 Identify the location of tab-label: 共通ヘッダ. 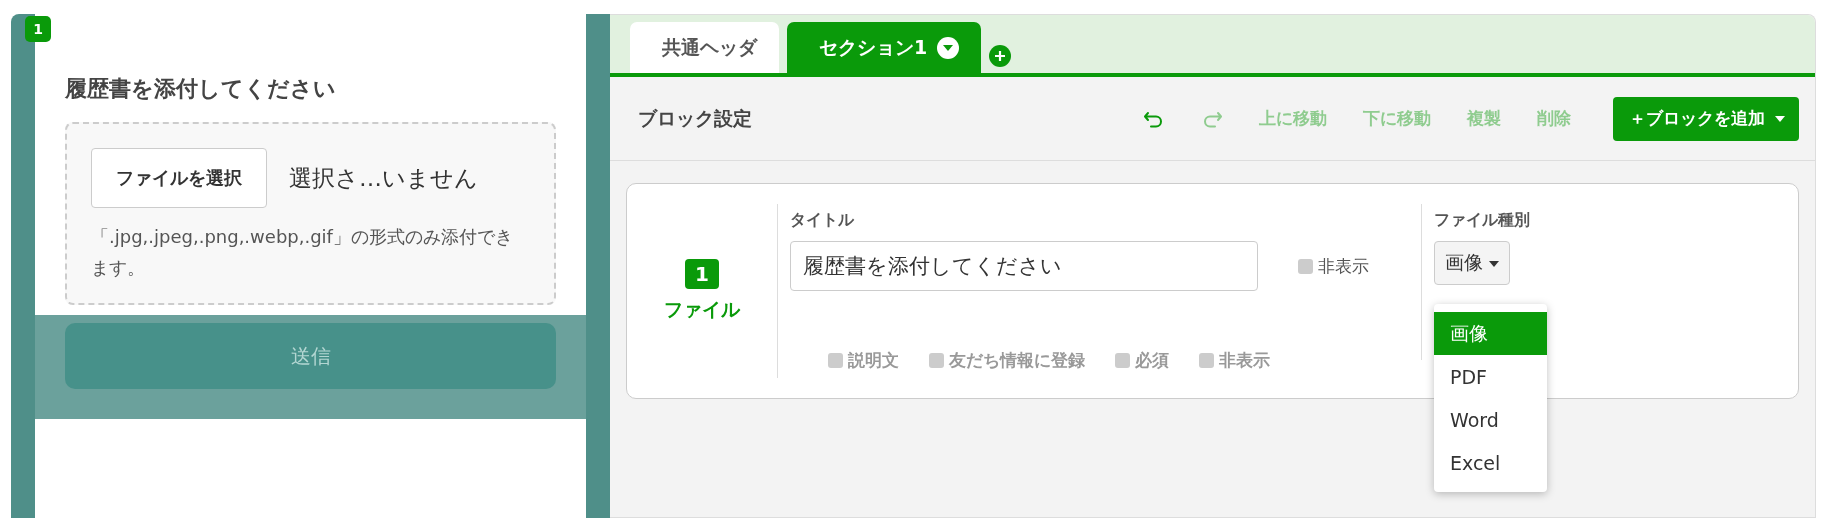
(709, 47).